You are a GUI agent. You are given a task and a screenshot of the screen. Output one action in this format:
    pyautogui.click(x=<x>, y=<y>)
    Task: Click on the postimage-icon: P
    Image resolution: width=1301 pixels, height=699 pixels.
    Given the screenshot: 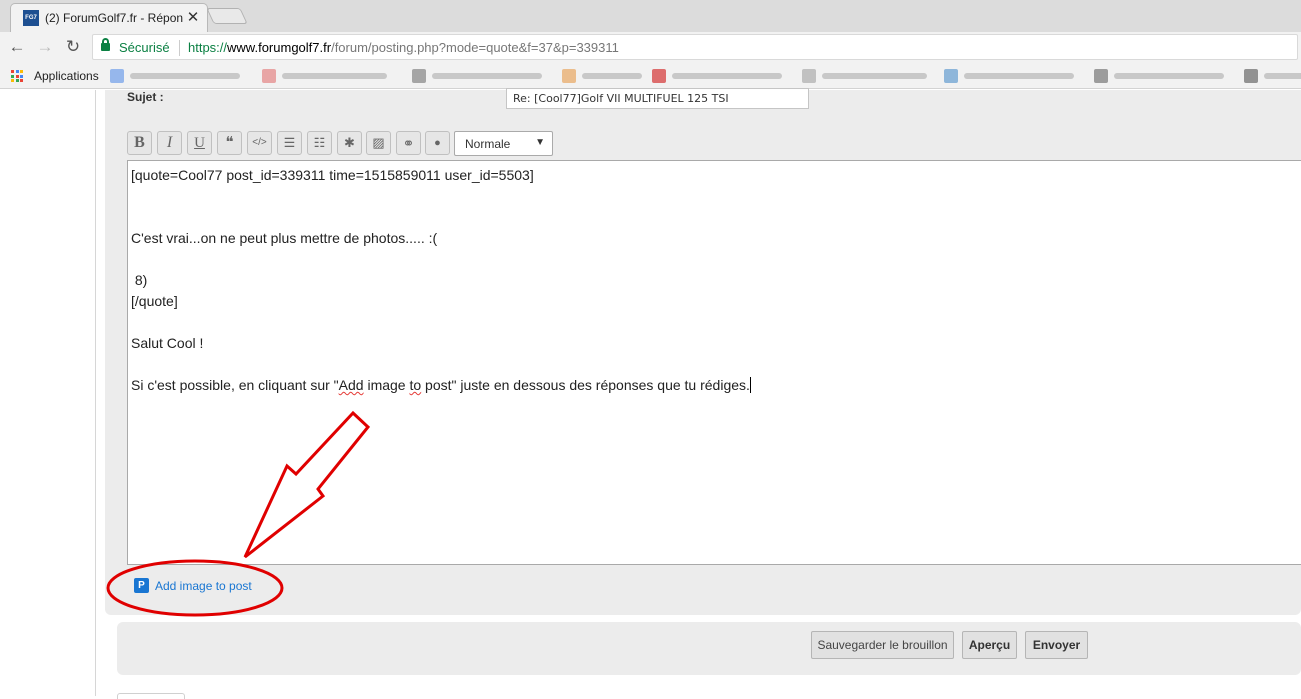 What is the action you would take?
    pyautogui.click(x=141, y=585)
    